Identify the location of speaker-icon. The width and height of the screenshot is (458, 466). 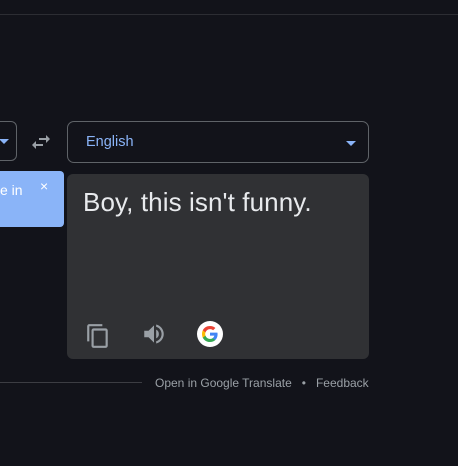
(154, 334).